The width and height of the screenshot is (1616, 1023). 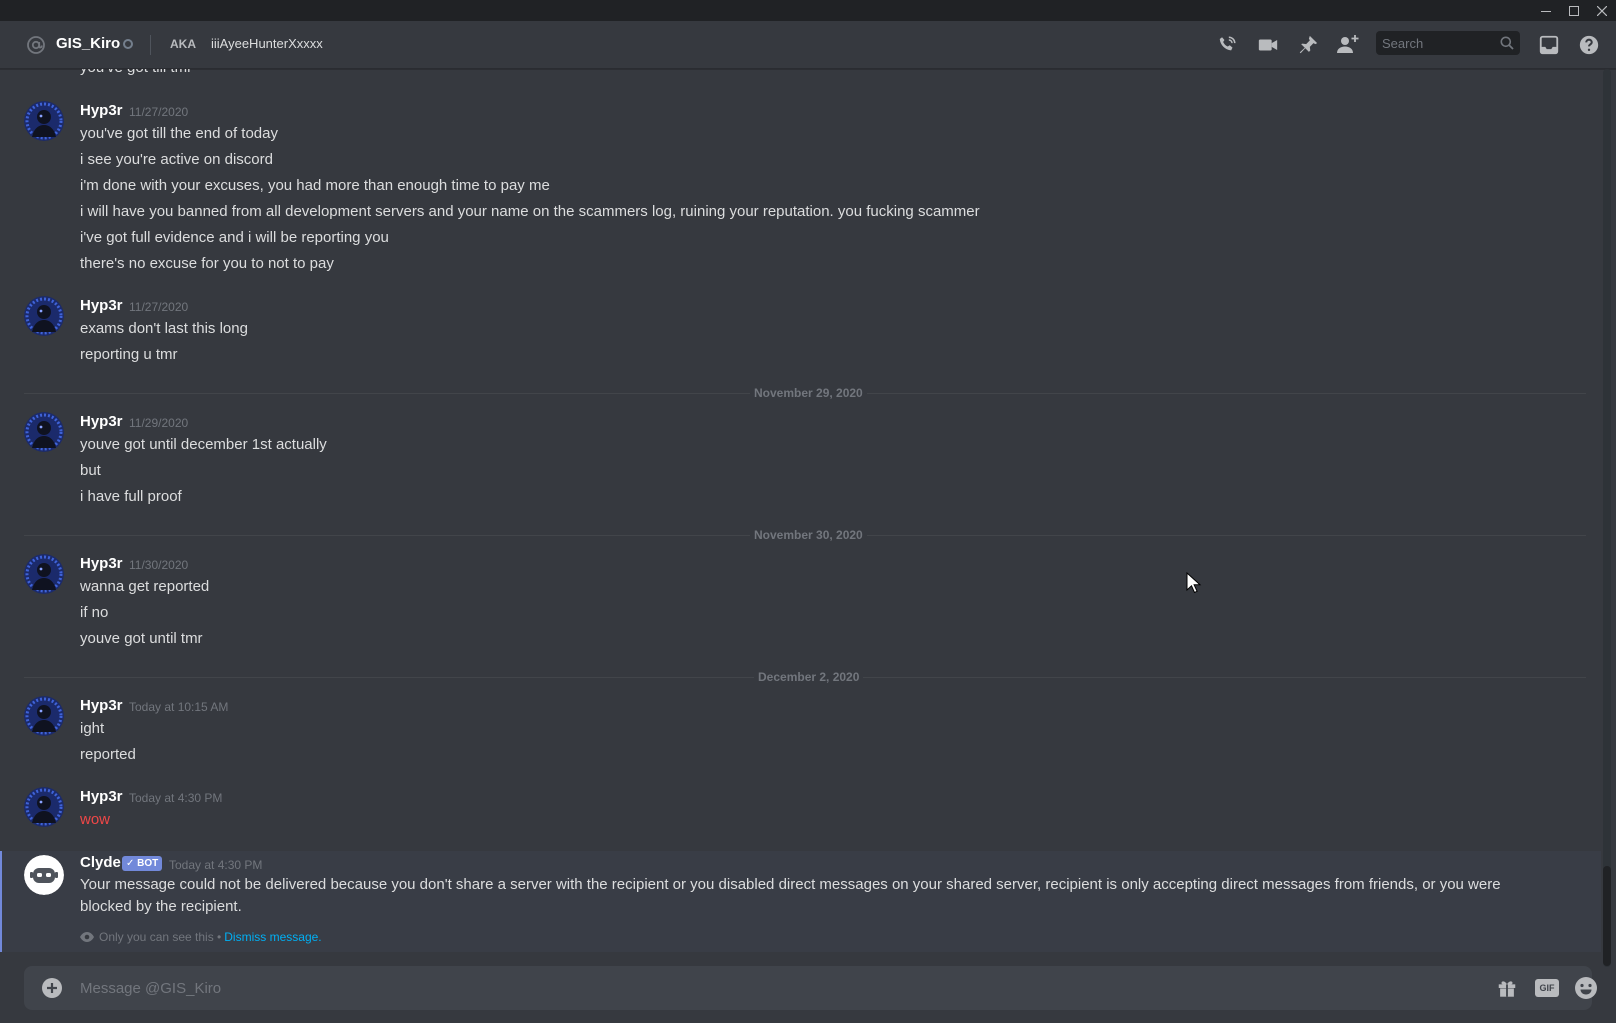 I want to click on aka-nickname: iiiAyeeHunterXxxxx, so click(x=267, y=43).